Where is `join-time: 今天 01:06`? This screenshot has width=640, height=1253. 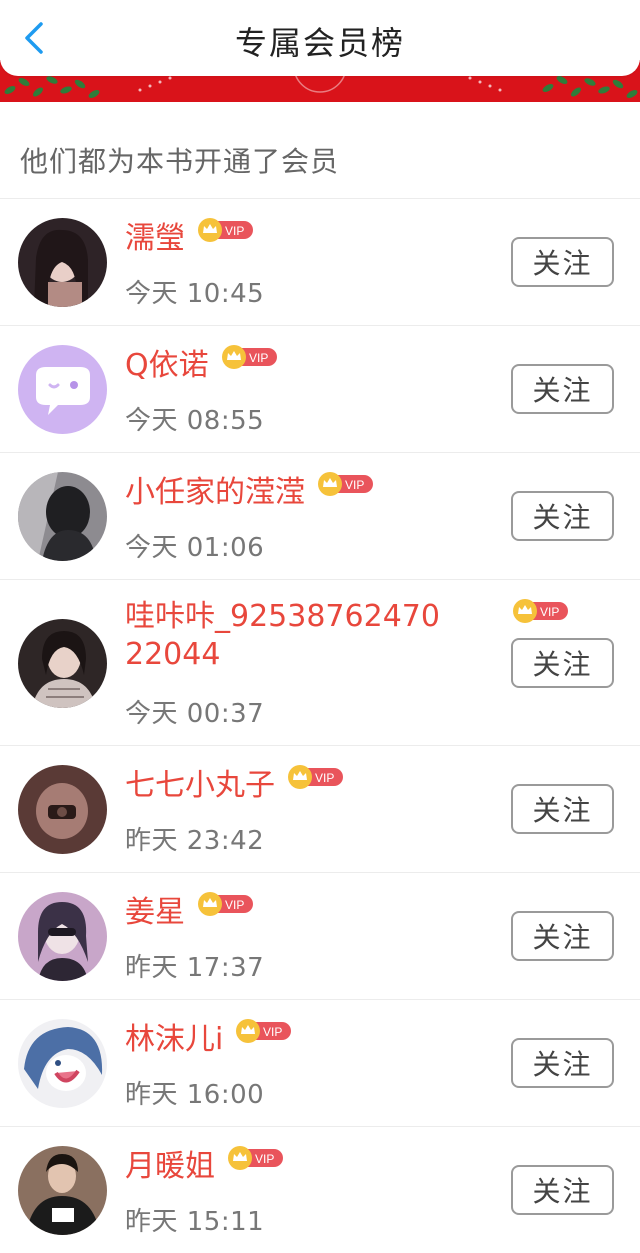
join-time: 今天 01:06 is located at coordinates (195, 548).